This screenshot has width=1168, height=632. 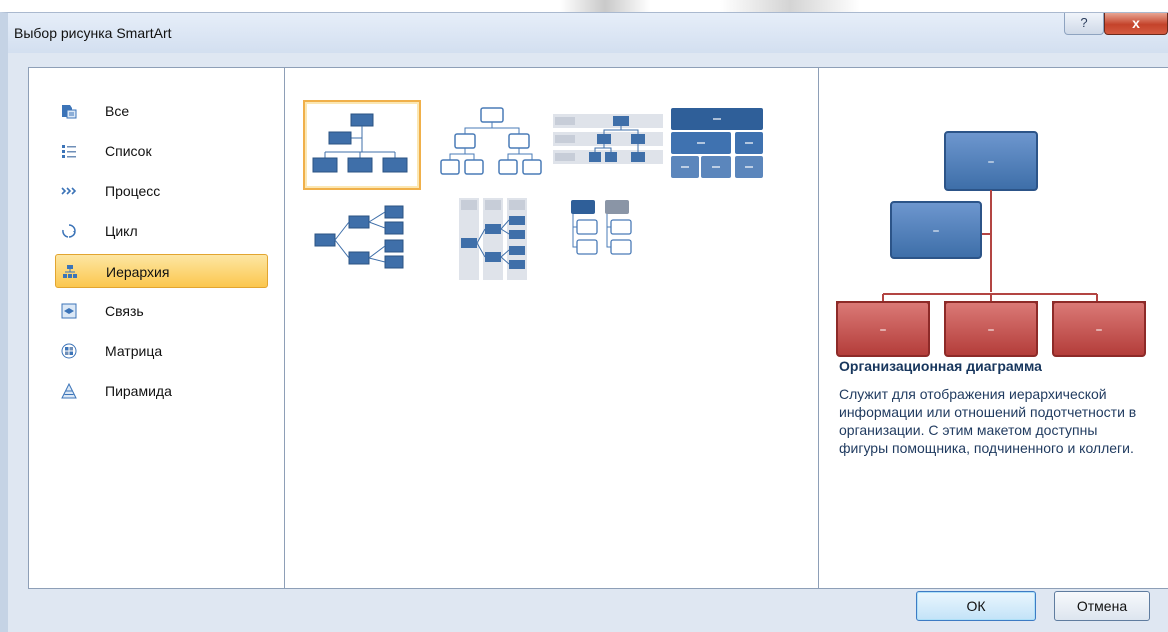 What do you see at coordinates (124, 311) in the screenshot?
I see `category-label: Связь` at bounding box center [124, 311].